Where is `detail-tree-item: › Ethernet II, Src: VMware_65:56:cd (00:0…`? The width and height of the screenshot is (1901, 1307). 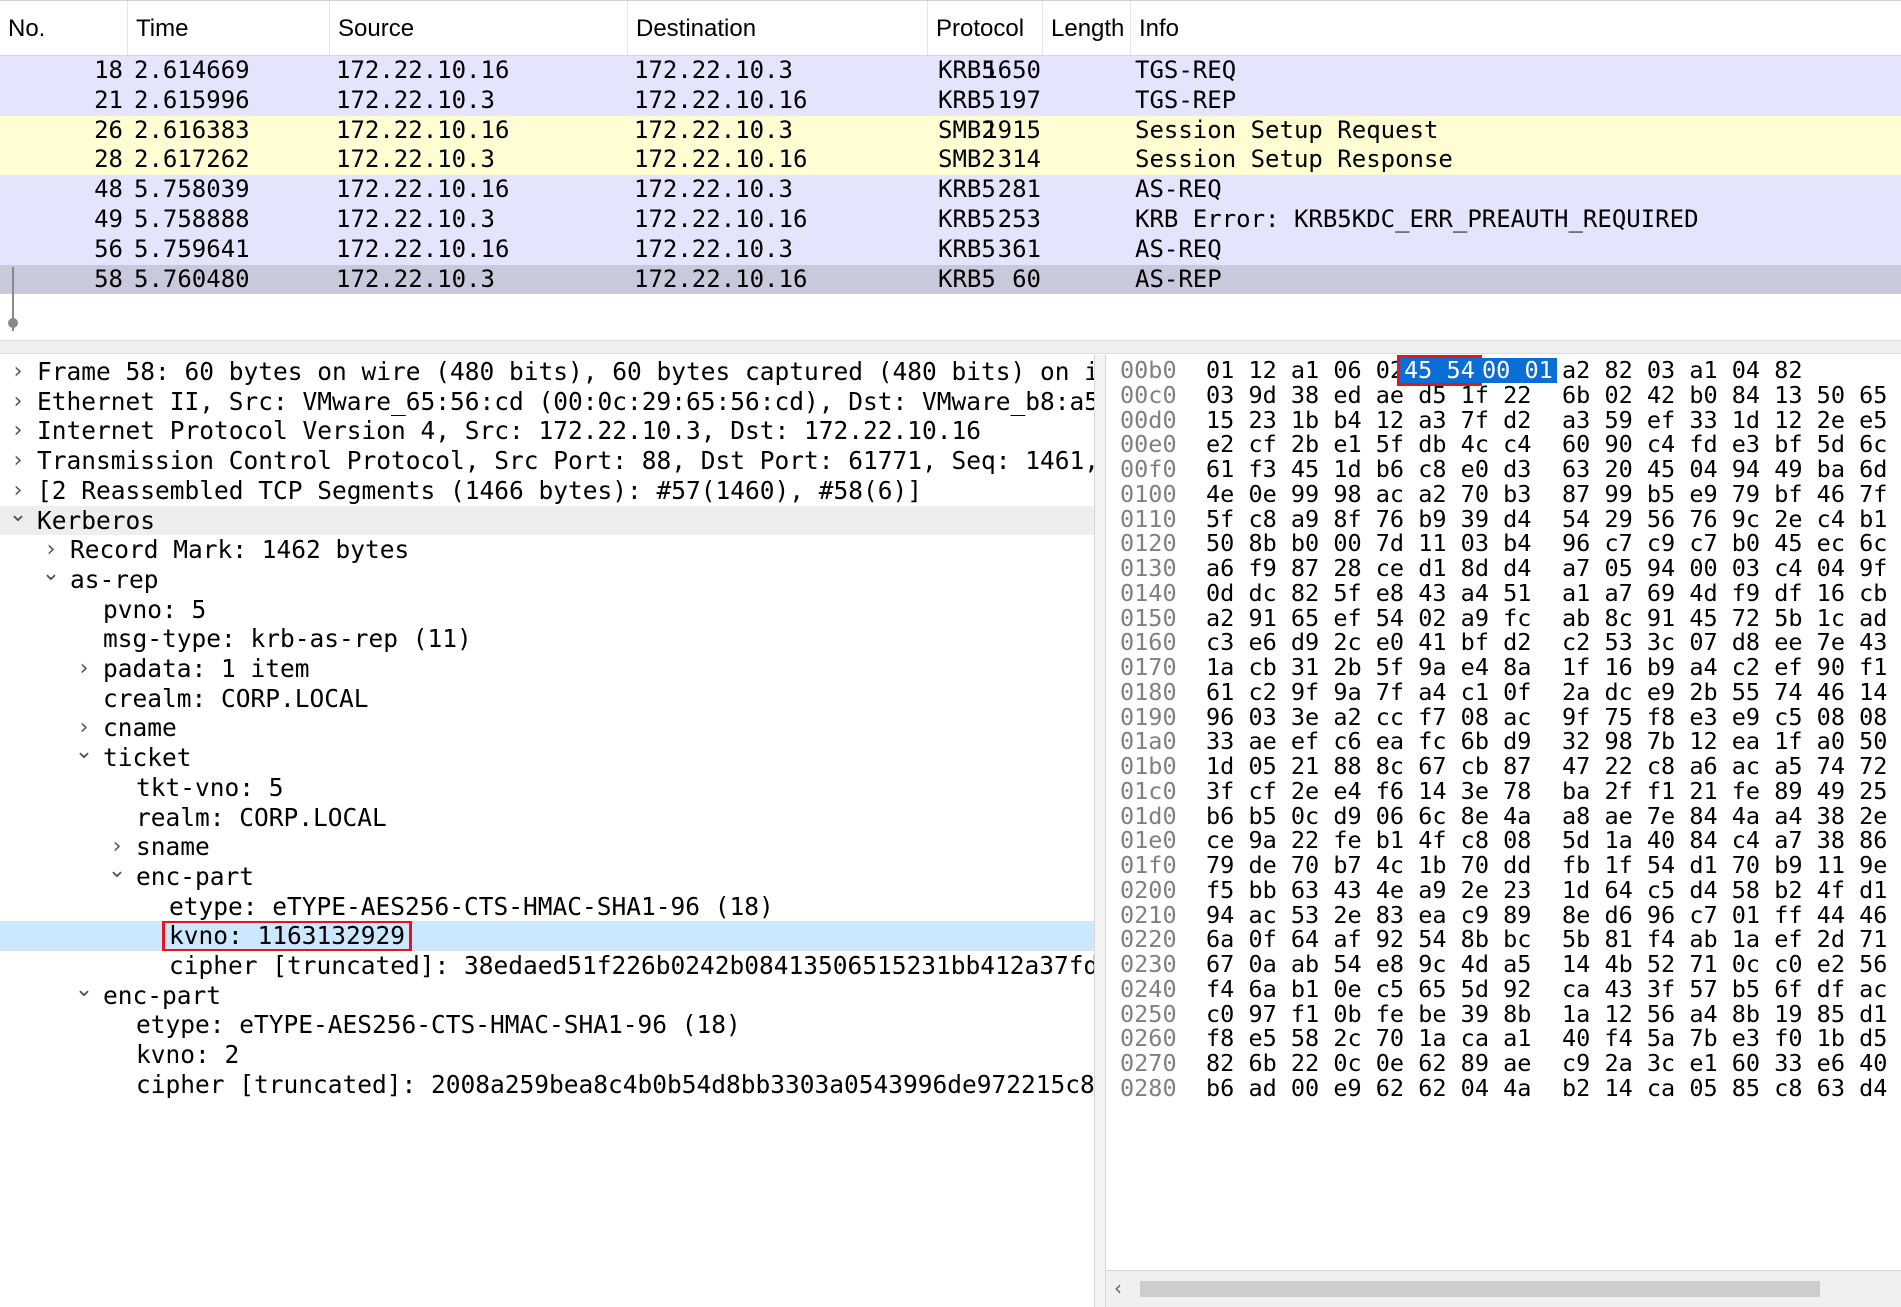 detail-tree-item: › Ethernet II, Src: VMware_65:56:cd (00:0… is located at coordinates (547, 402).